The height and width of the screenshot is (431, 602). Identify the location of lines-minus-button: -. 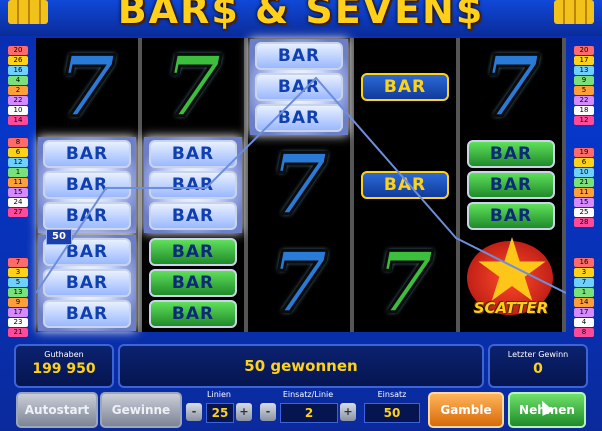
(194, 412).